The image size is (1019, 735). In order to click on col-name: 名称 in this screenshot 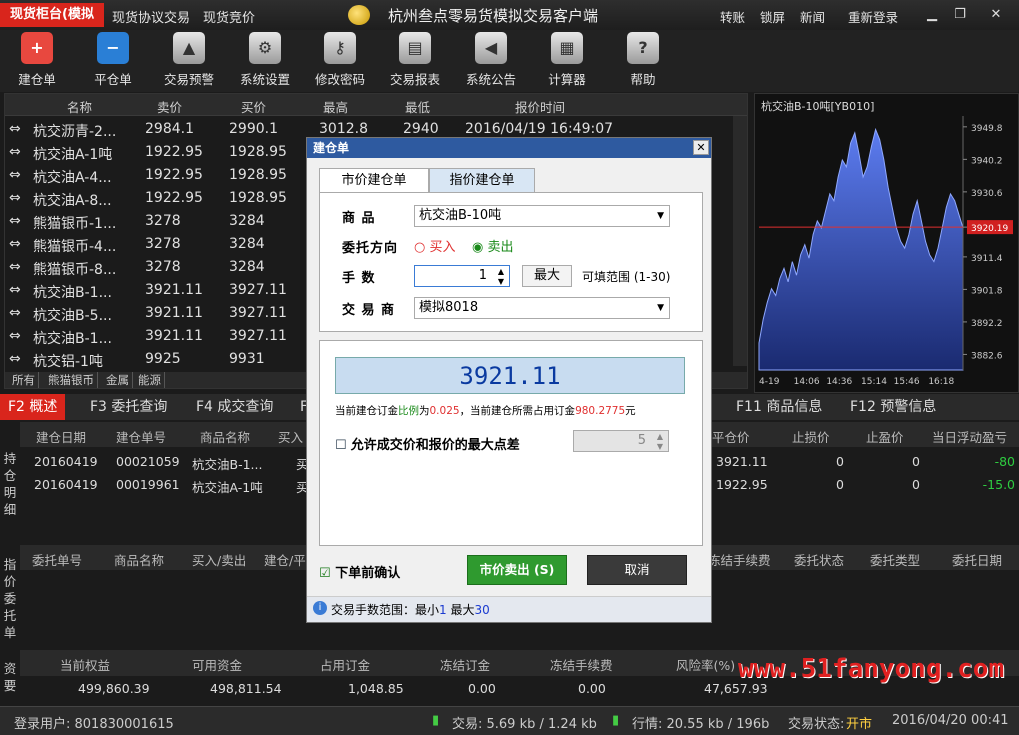, I will do `click(79, 106)`.